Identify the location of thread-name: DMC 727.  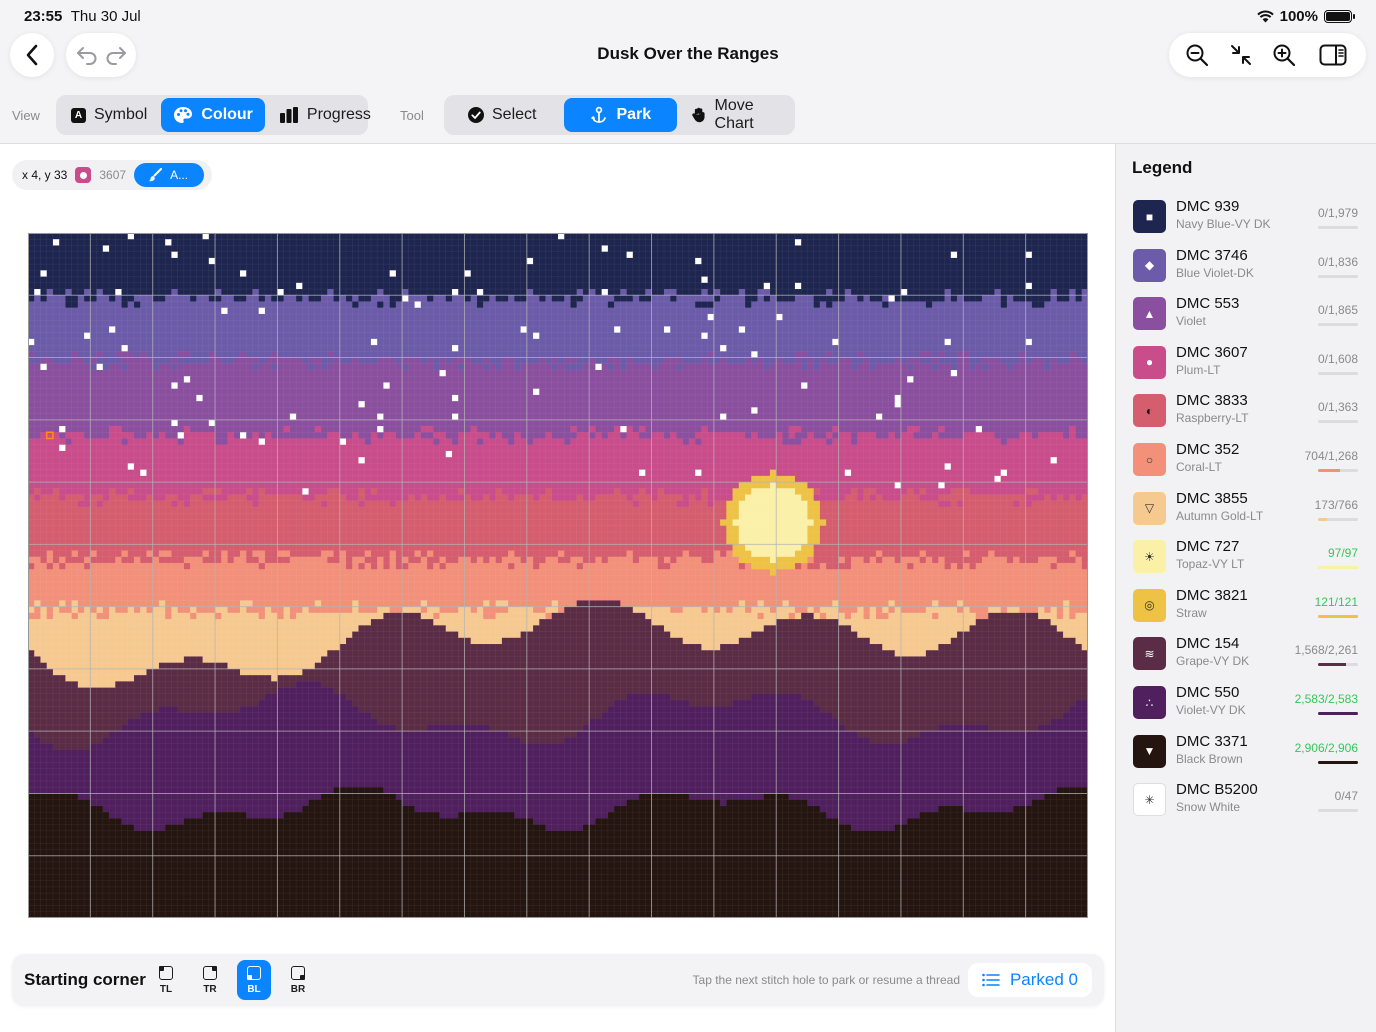
(1208, 547).